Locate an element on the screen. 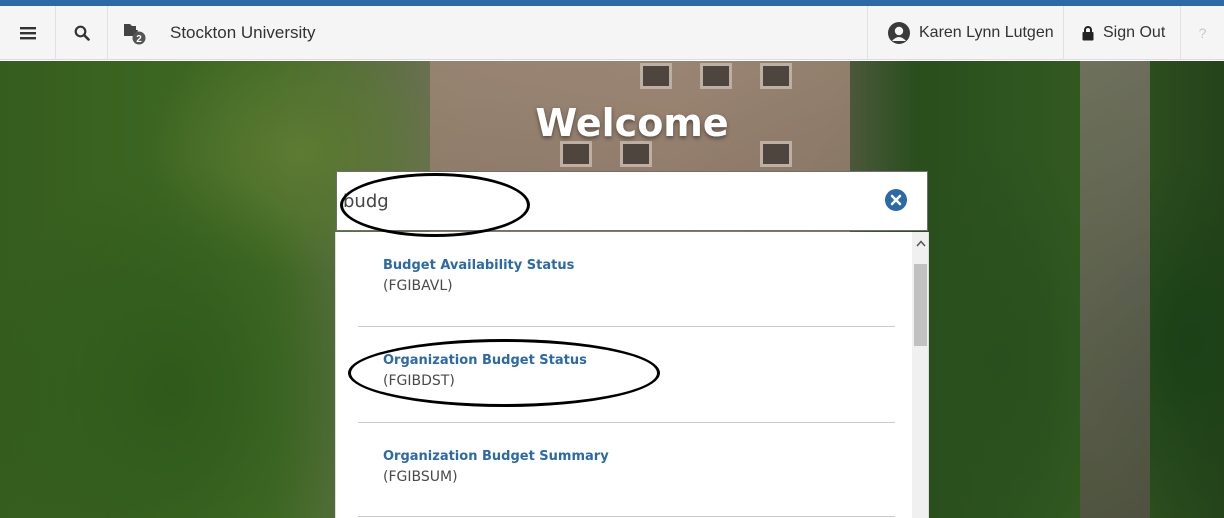 The height and width of the screenshot is (518, 1224). folder-recent-icon: 2 is located at coordinates (135, 34).